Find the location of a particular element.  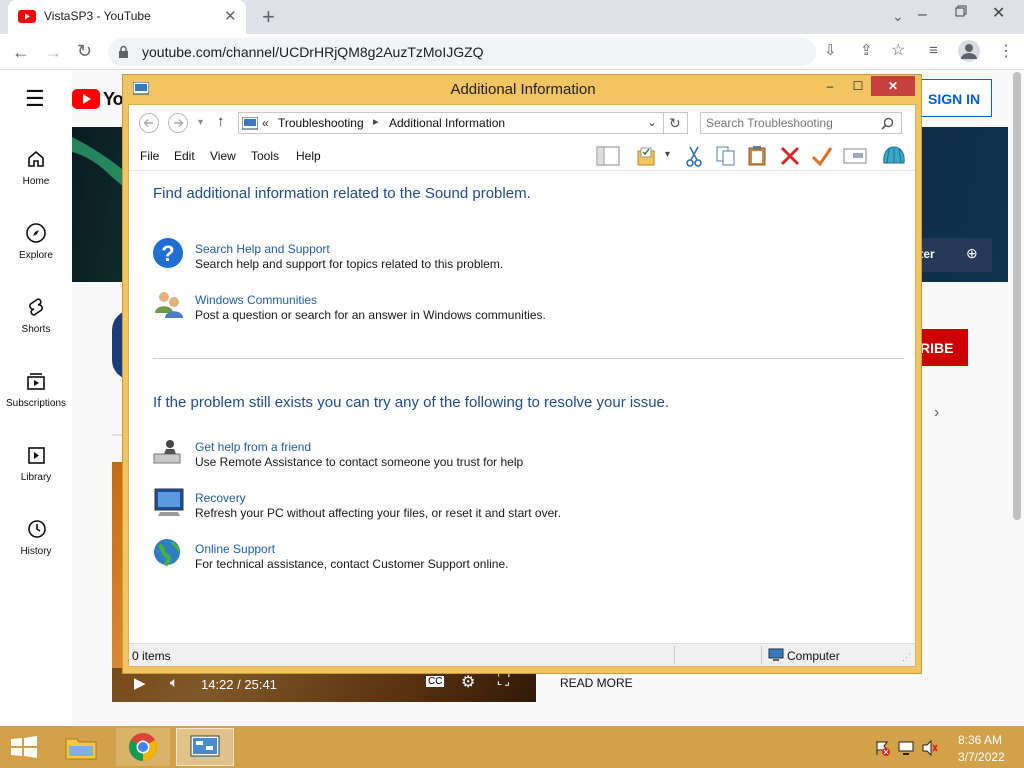

window-maximize-button: ☐ is located at coordinates (858, 86).